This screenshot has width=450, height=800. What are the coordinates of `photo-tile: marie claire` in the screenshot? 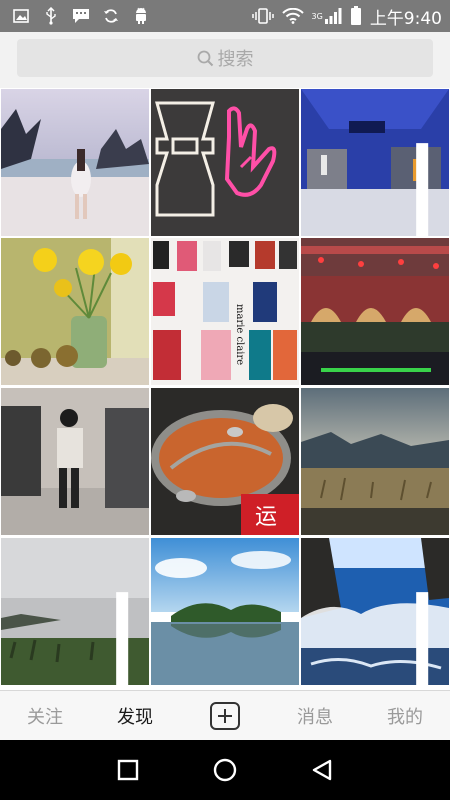 It's located at (225, 311).